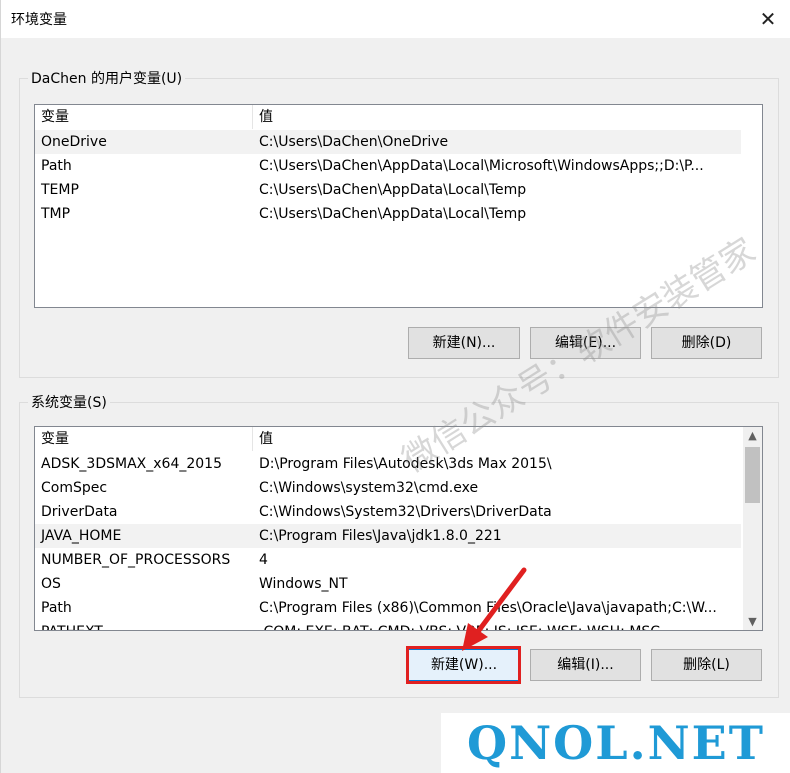 The width and height of the screenshot is (790, 773). Describe the element at coordinates (767, 19) in the screenshot. I see `close-icon: ✕` at that location.